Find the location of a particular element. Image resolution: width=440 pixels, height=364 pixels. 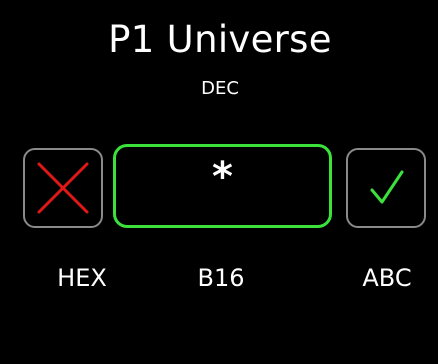

hex-mode-button: HEX is located at coordinates (82, 278).